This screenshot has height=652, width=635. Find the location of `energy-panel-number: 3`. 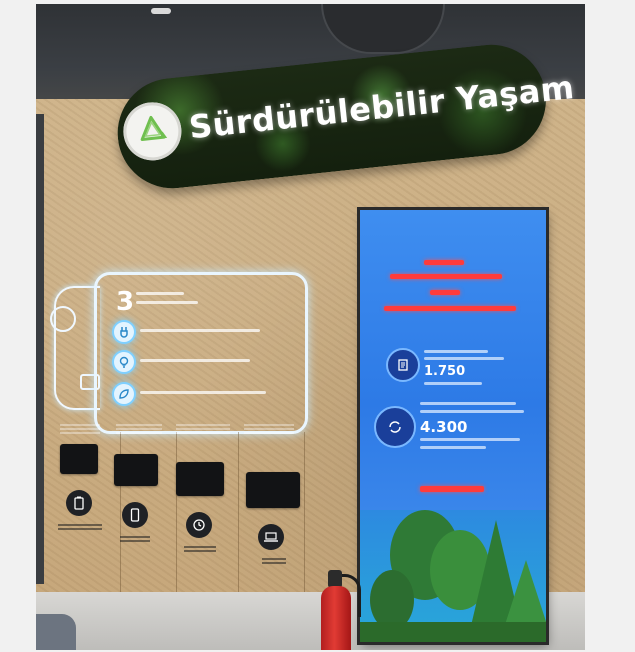

energy-panel-number: 3 is located at coordinates (125, 302).